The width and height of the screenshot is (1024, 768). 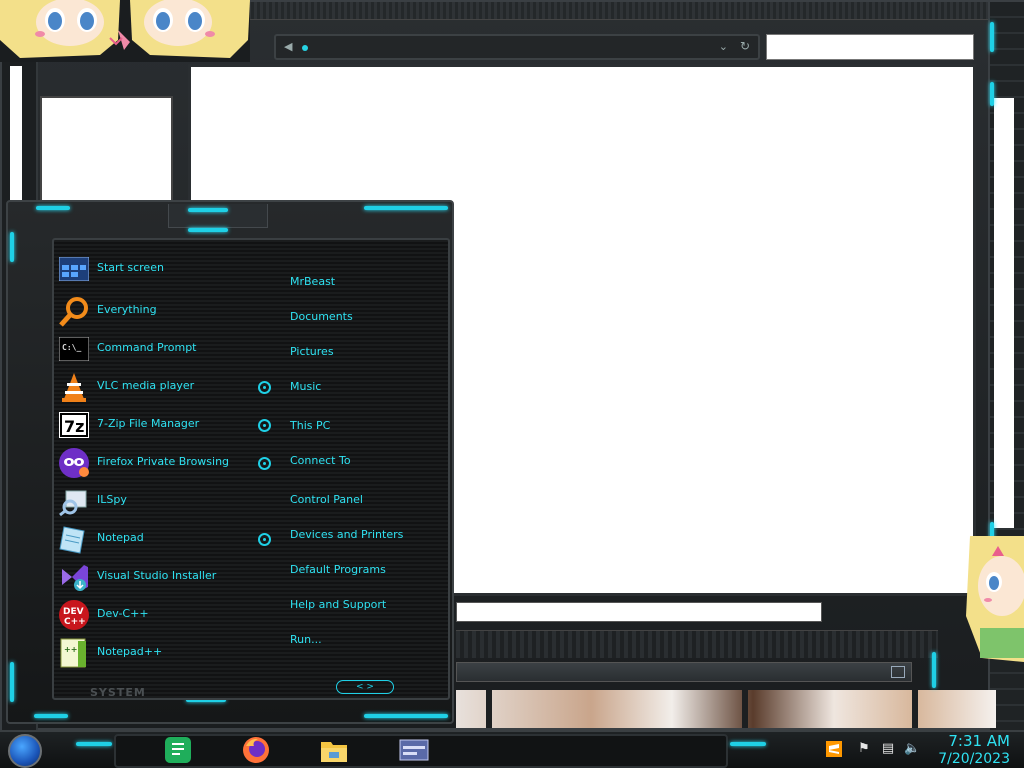 I want to click on program-label: Start screen, so click(x=130, y=267).